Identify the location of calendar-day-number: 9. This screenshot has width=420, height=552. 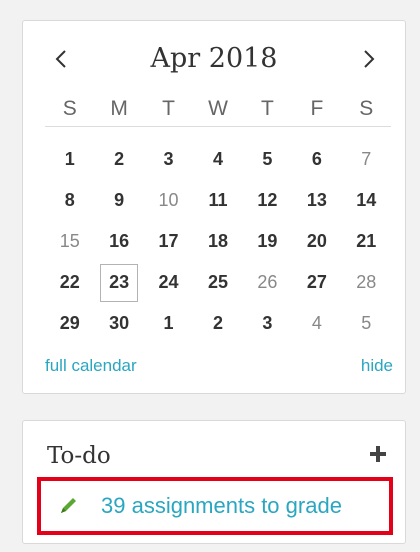
(119, 200).